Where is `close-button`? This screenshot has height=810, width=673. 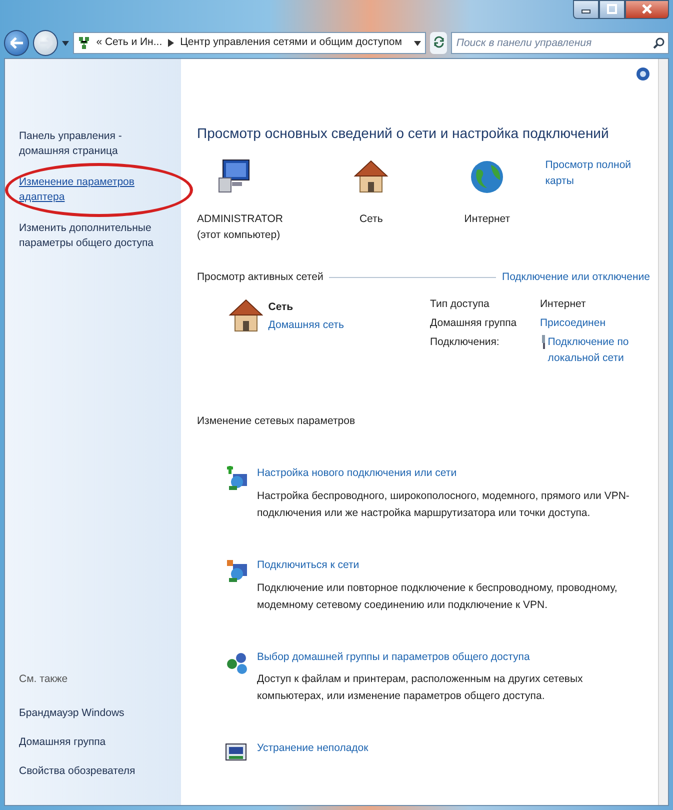 close-button is located at coordinates (647, 9).